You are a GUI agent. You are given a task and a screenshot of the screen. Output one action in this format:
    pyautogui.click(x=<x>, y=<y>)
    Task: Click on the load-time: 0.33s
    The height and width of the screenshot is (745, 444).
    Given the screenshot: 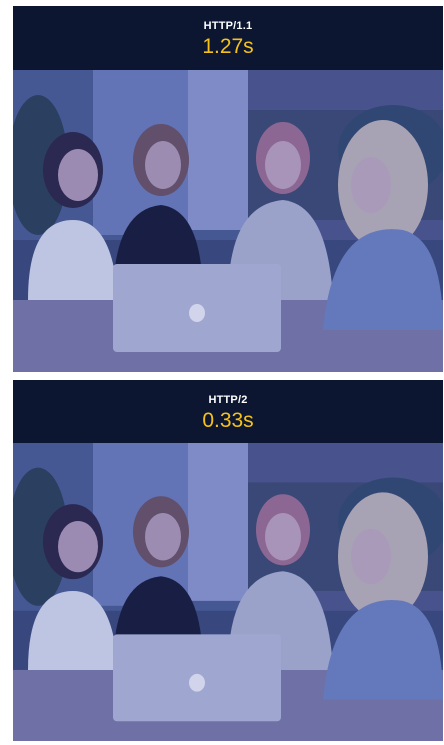 What is the action you would take?
    pyautogui.click(x=228, y=420)
    